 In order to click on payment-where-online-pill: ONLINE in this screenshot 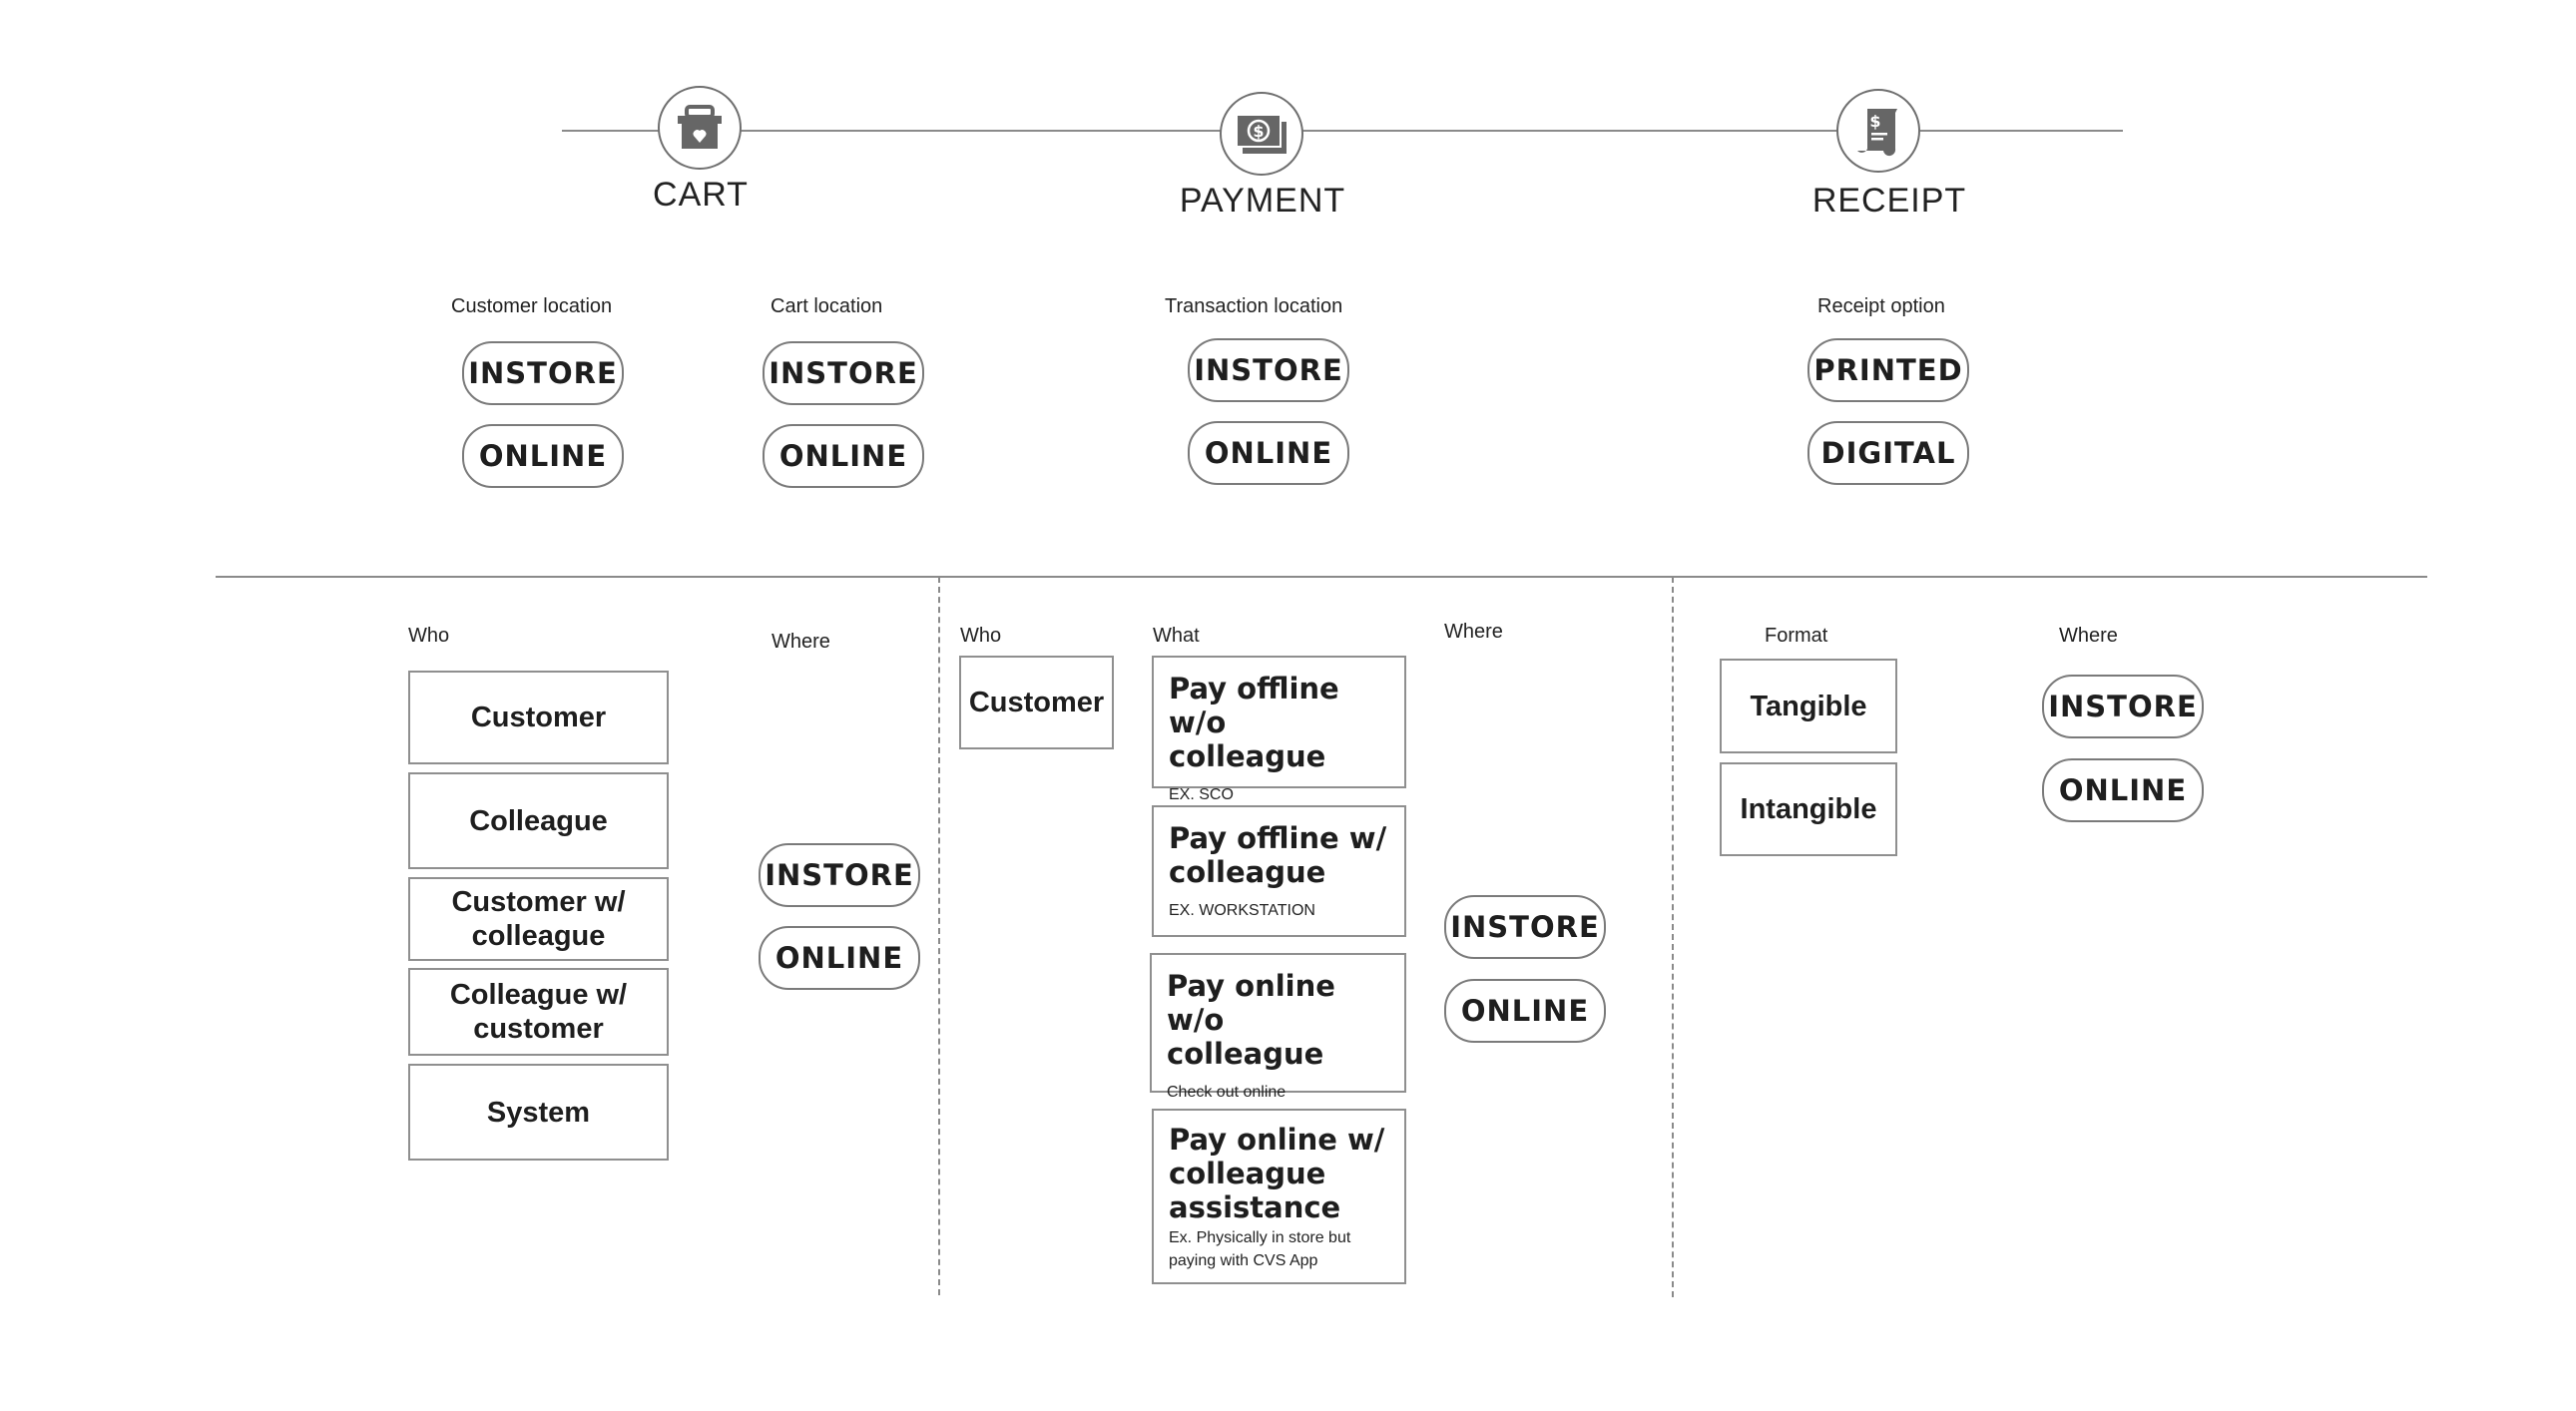, I will do `click(1525, 1011)`.